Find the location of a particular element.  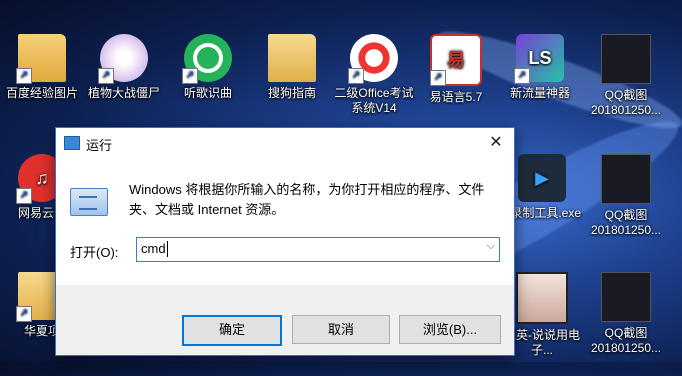

desktop-icon-easy-language: 易 ↗ 易语言5.7 is located at coordinates (456, 83).